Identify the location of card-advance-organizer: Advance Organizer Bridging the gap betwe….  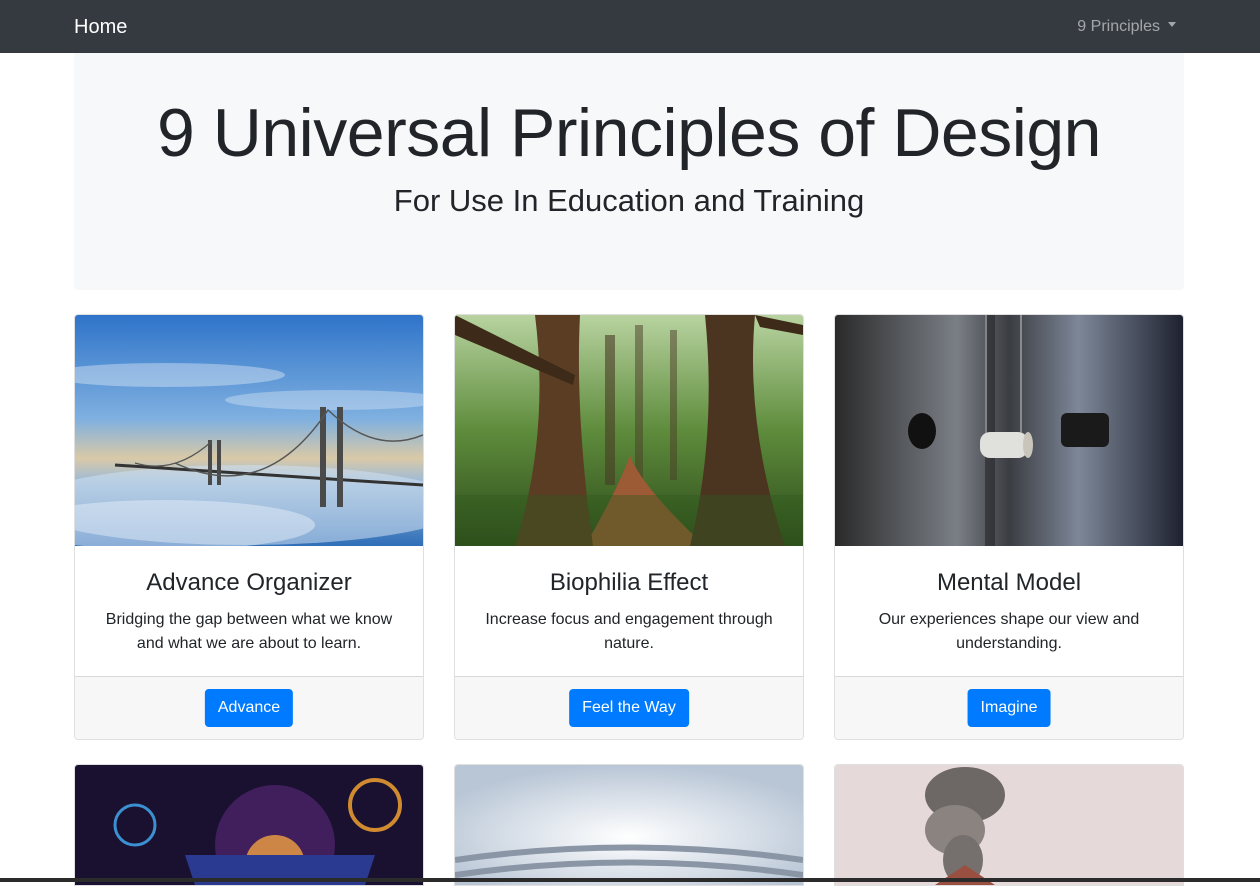
(249, 527).